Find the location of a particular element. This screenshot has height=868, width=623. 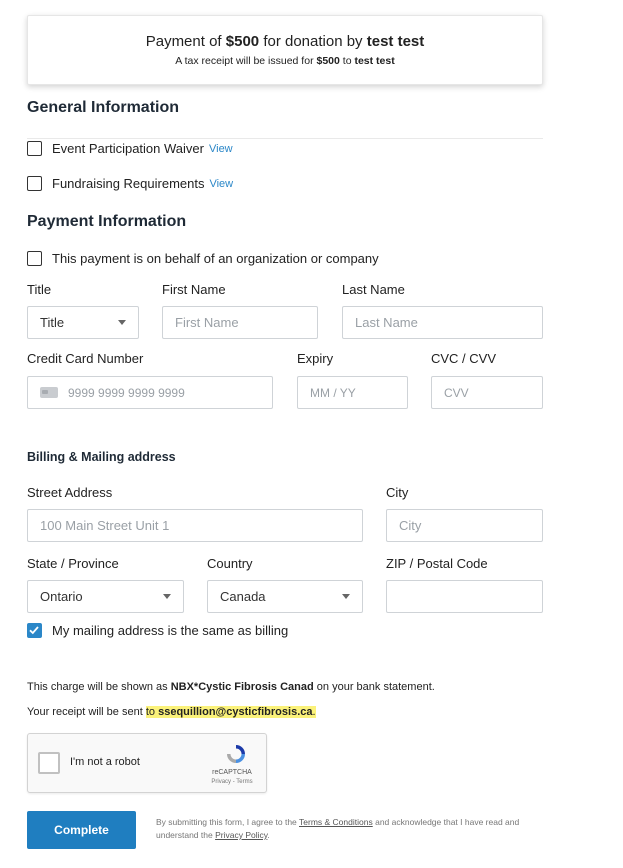

privacy-policy-link: Privacy Policy is located at coordinates (241, 835).